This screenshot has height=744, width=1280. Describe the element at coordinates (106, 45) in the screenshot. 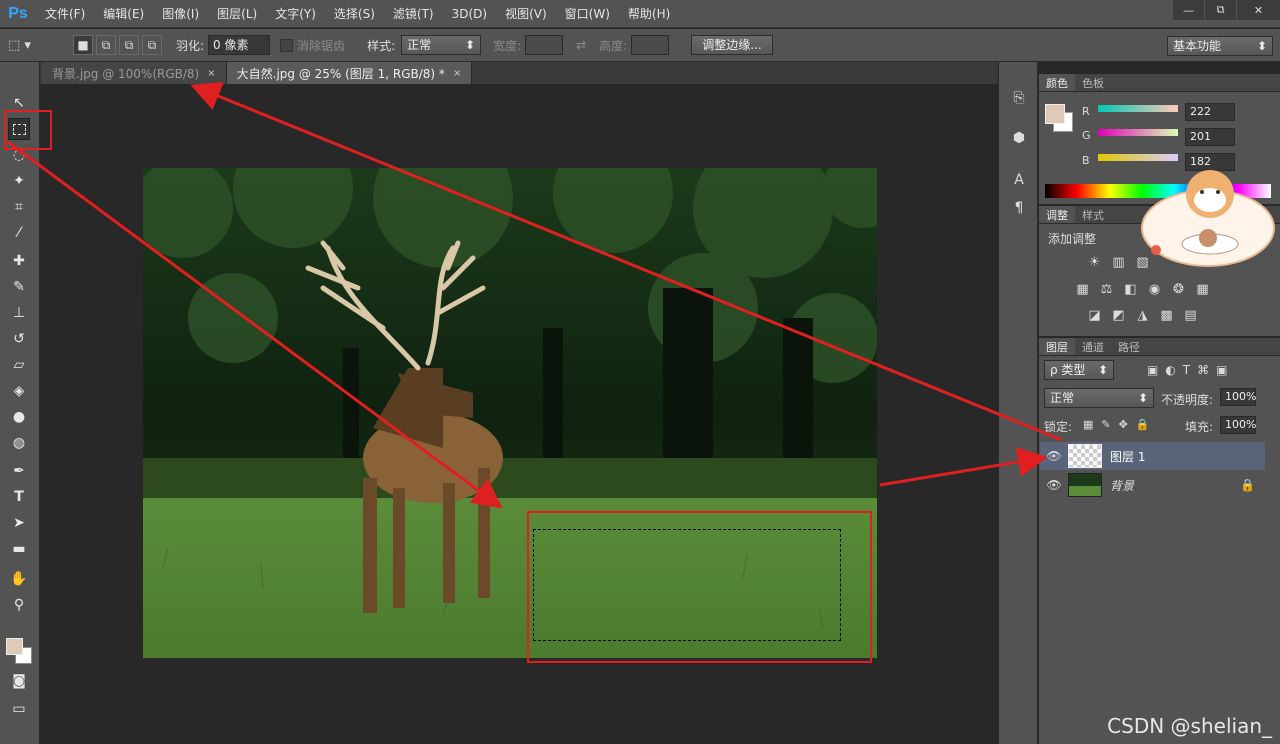

I see `add-selection-icon: ⧉` at that location.